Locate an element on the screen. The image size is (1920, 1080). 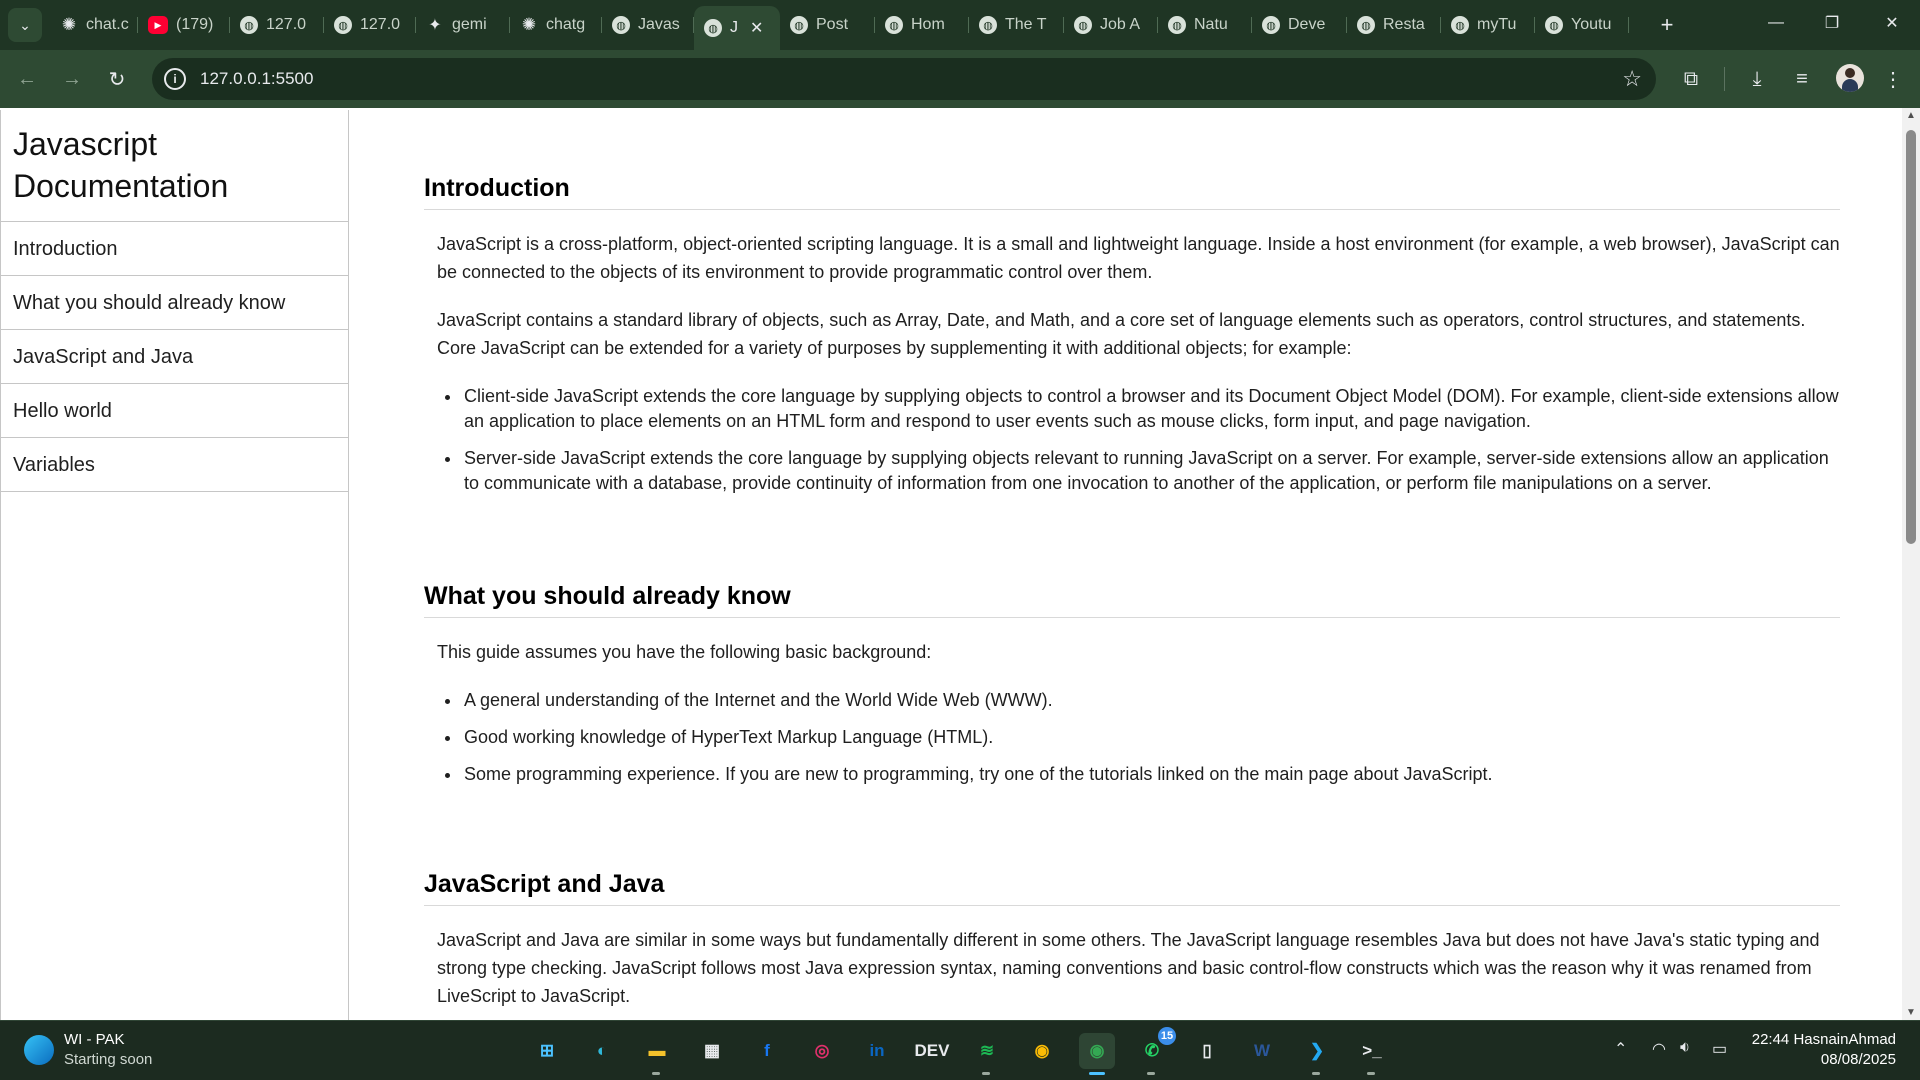
clock-time: 22:44 HasnainAhmad is located at coordinates (1824, 1039).